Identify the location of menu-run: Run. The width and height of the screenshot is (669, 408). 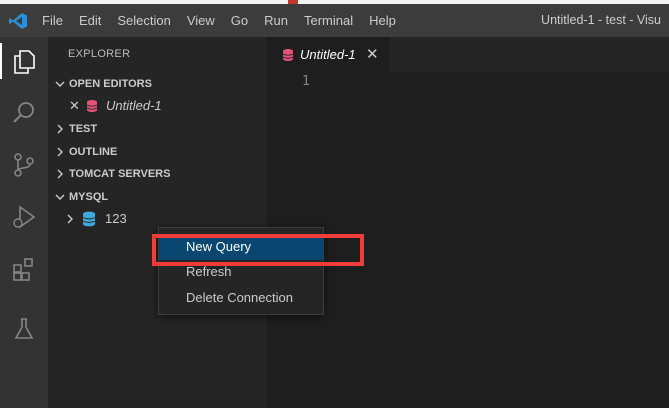
(276, 20).